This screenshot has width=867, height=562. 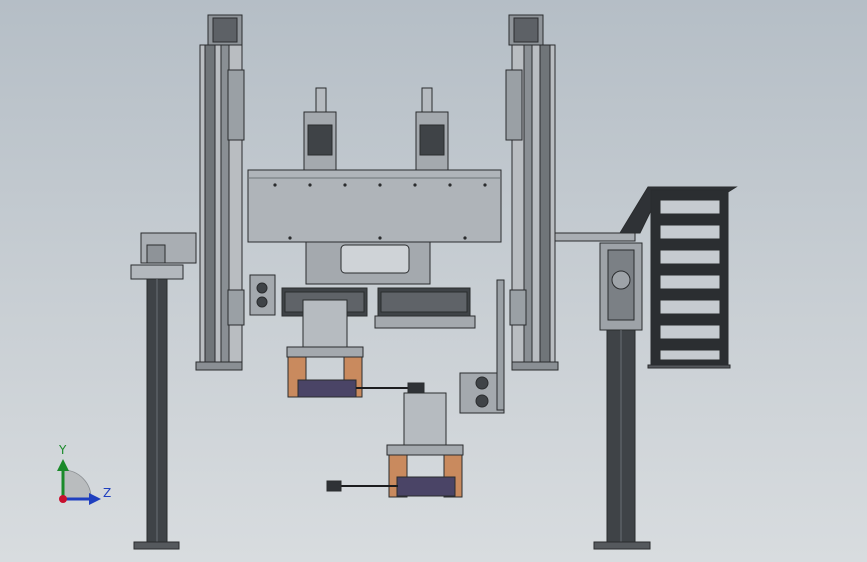 I want to click on right-linear-module, so click(x=532, y=192).